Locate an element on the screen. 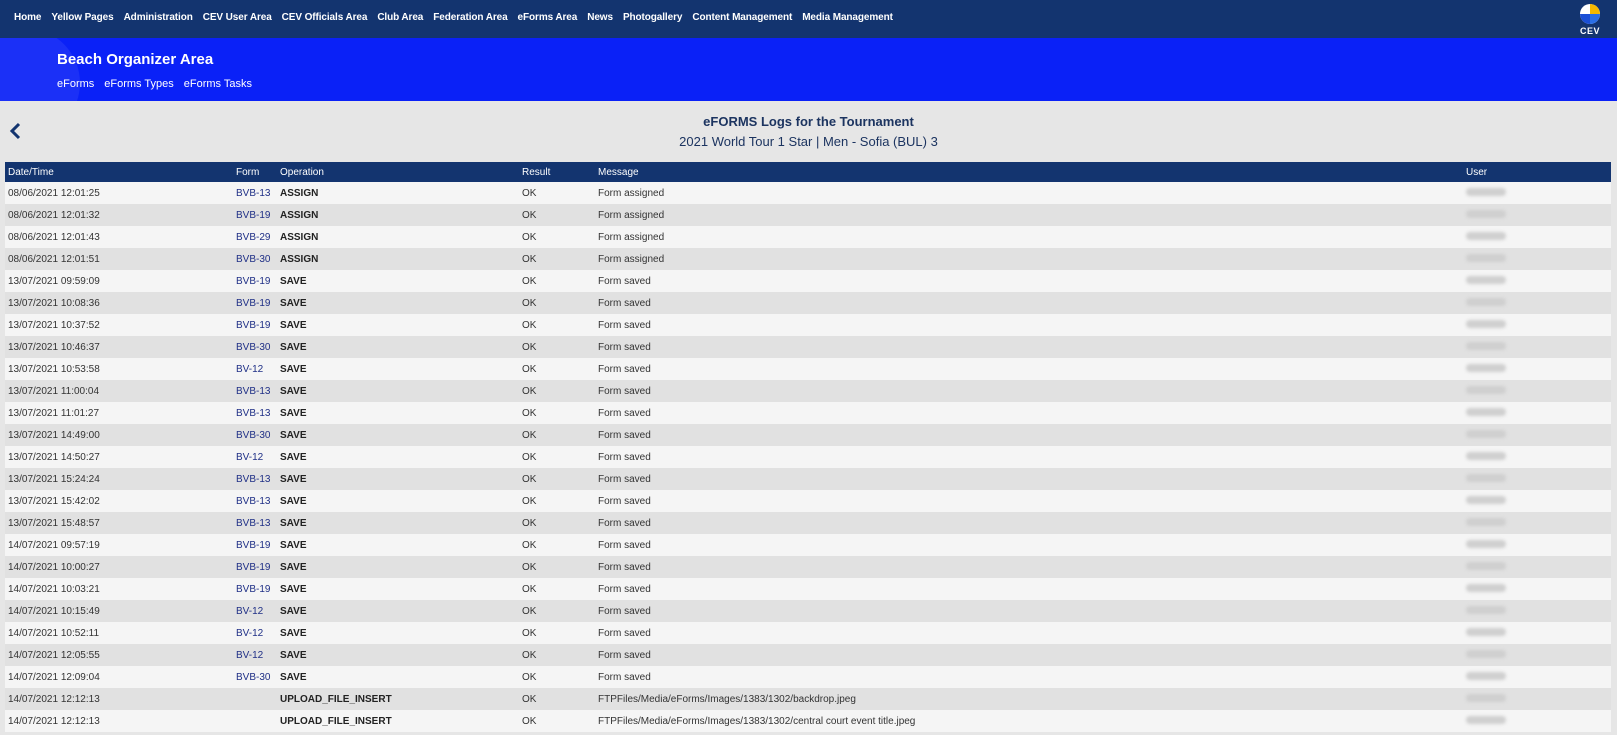  cell-datetime: 13/07/2021 15:48:57 is located at coordinates (119, 523).